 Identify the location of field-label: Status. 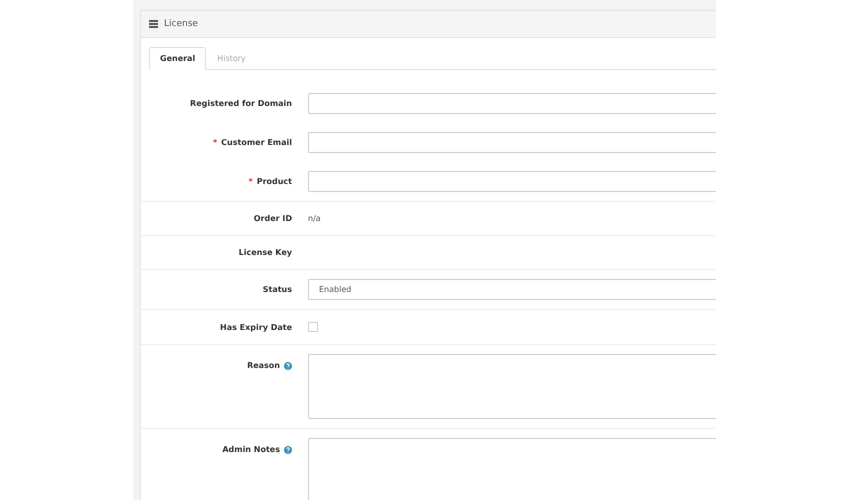
(277, 289).